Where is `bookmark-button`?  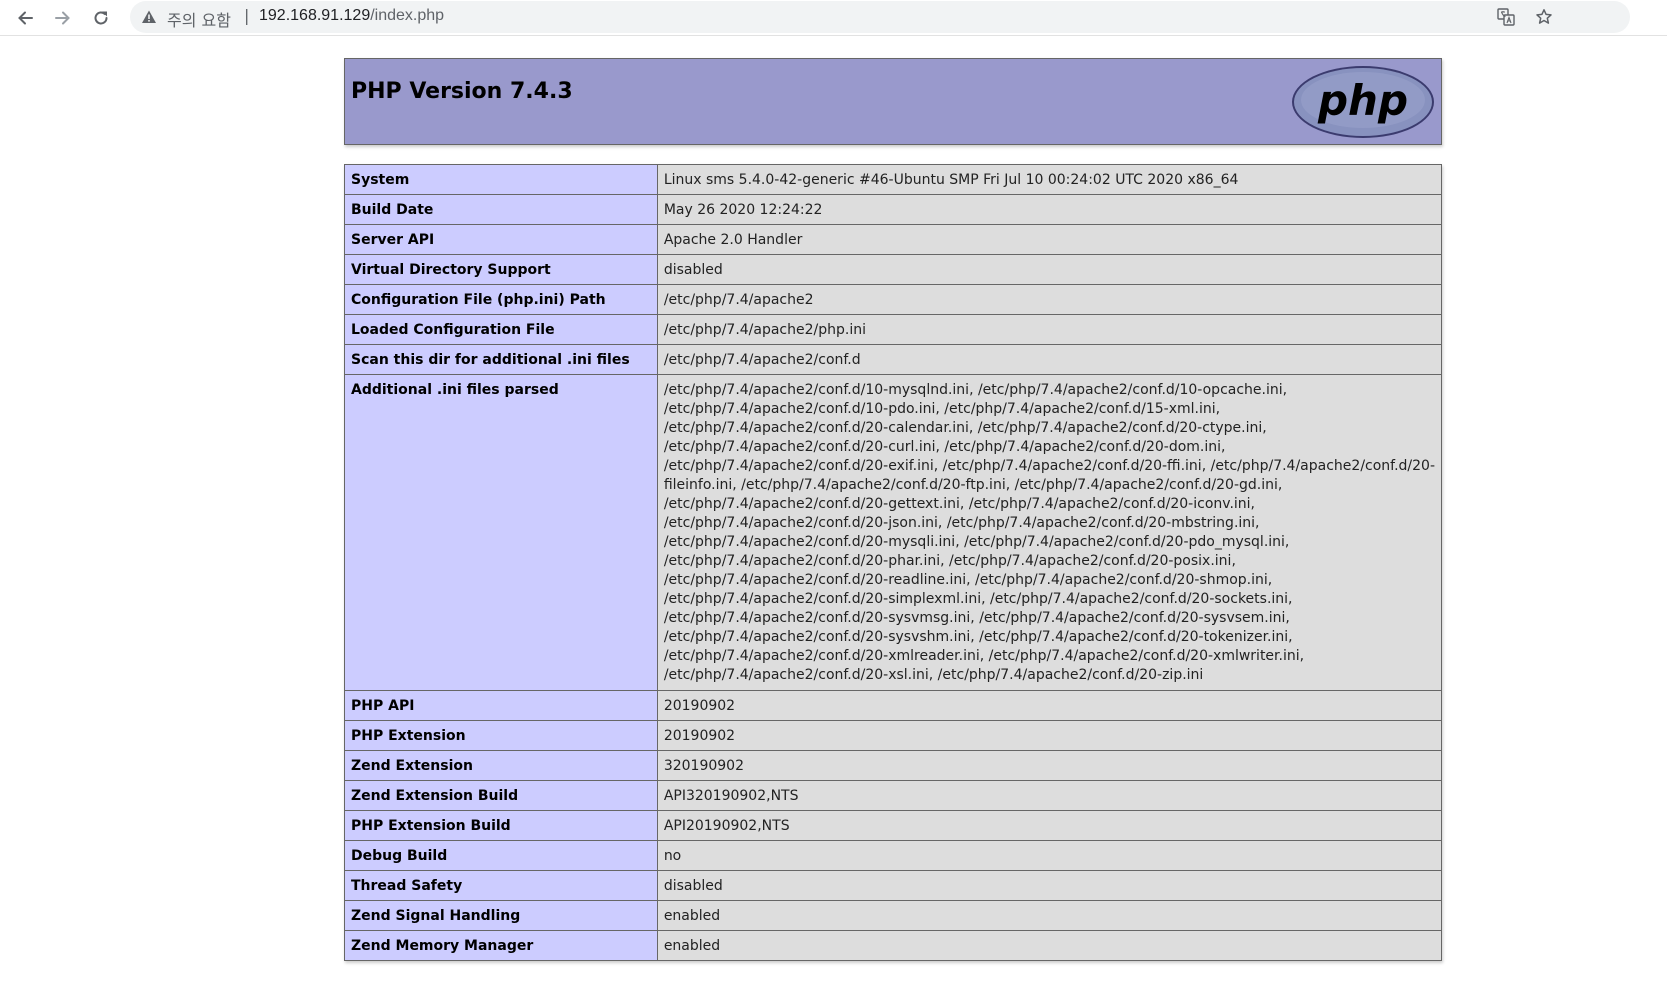 bookmark-button is located at coordinates (1544, 17).